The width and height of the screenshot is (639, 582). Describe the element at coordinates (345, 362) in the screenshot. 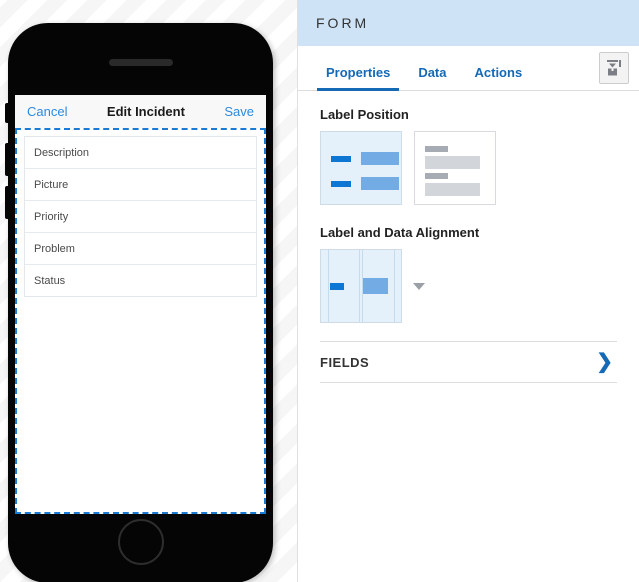

I see `fields-label: FIELDS` at that location.